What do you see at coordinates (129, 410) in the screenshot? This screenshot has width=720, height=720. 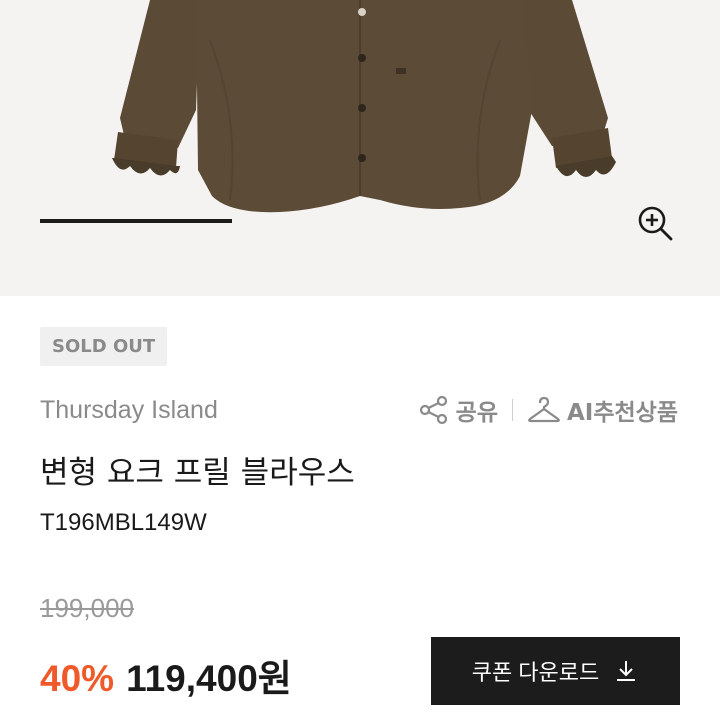 I see `brand-name: Thursday Island` at bounding box center [129, 410].